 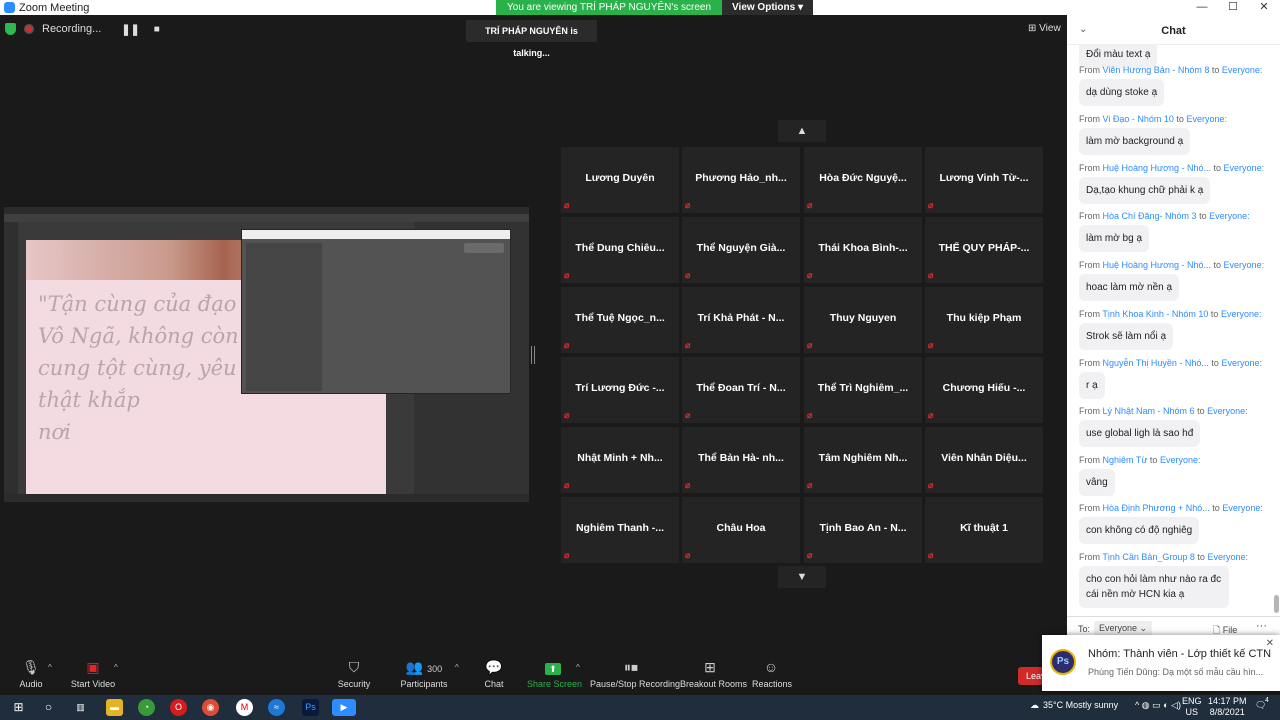 I want to click on view-options-button: View Options ▾, so click(x=768, y=7).